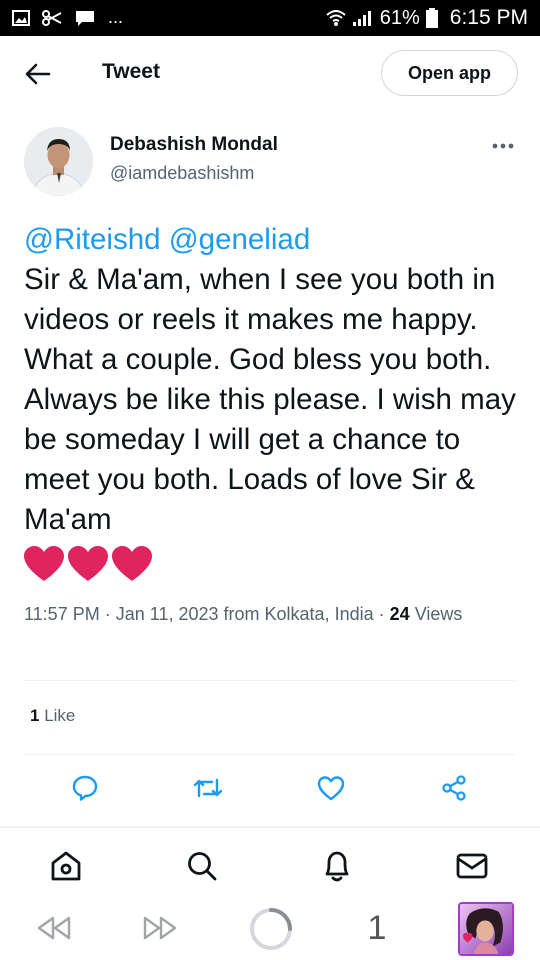  I want to click on status-time: 6:15 PM, so click(488, 17).